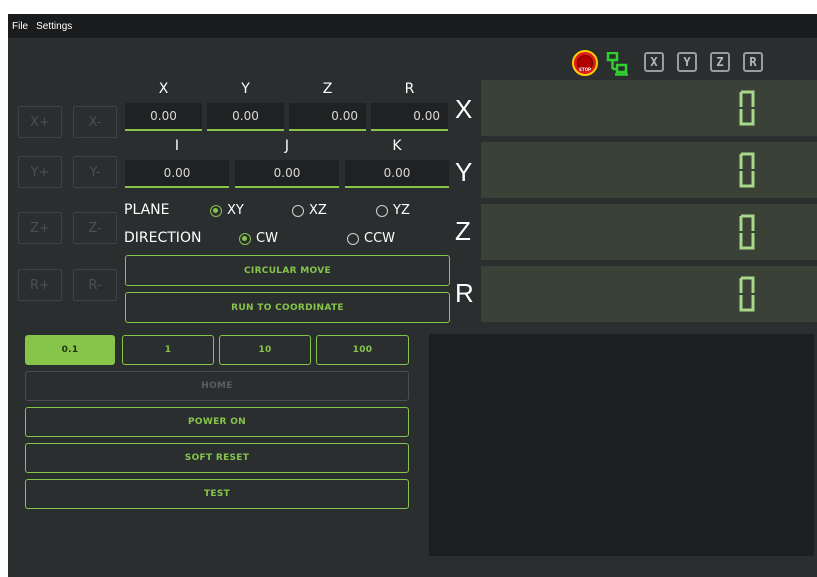  What do you see at coordinates (163, 117) in the screenshot?
I see `coord-x-input: 0.00` at bounding box center [163, 117].